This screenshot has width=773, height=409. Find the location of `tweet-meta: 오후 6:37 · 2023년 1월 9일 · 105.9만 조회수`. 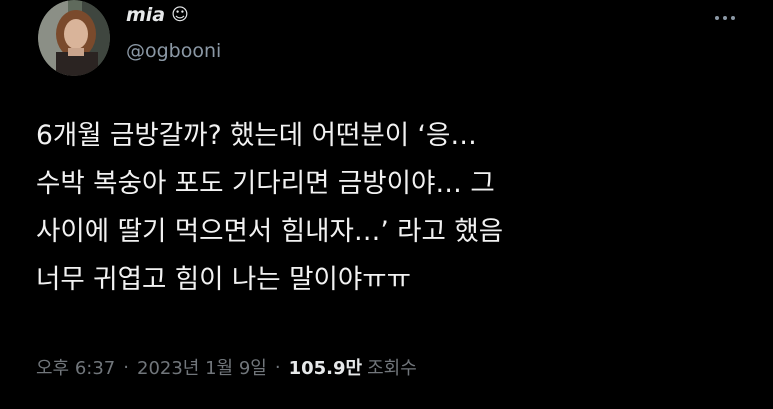

tweet-meta: 오후 6:37 · 2023년 1월 9일 · 105.9만 조회수 is located at coordinates (226, 367).